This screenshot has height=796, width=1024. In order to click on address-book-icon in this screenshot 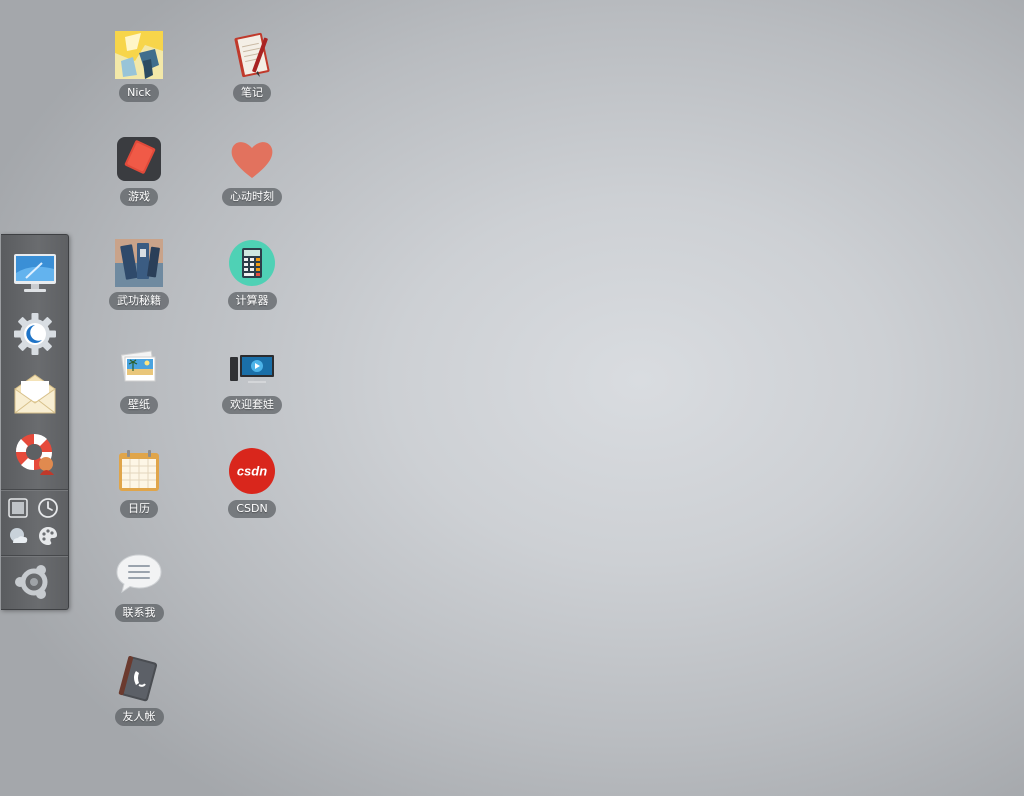, I will do `click(138, 678)`.